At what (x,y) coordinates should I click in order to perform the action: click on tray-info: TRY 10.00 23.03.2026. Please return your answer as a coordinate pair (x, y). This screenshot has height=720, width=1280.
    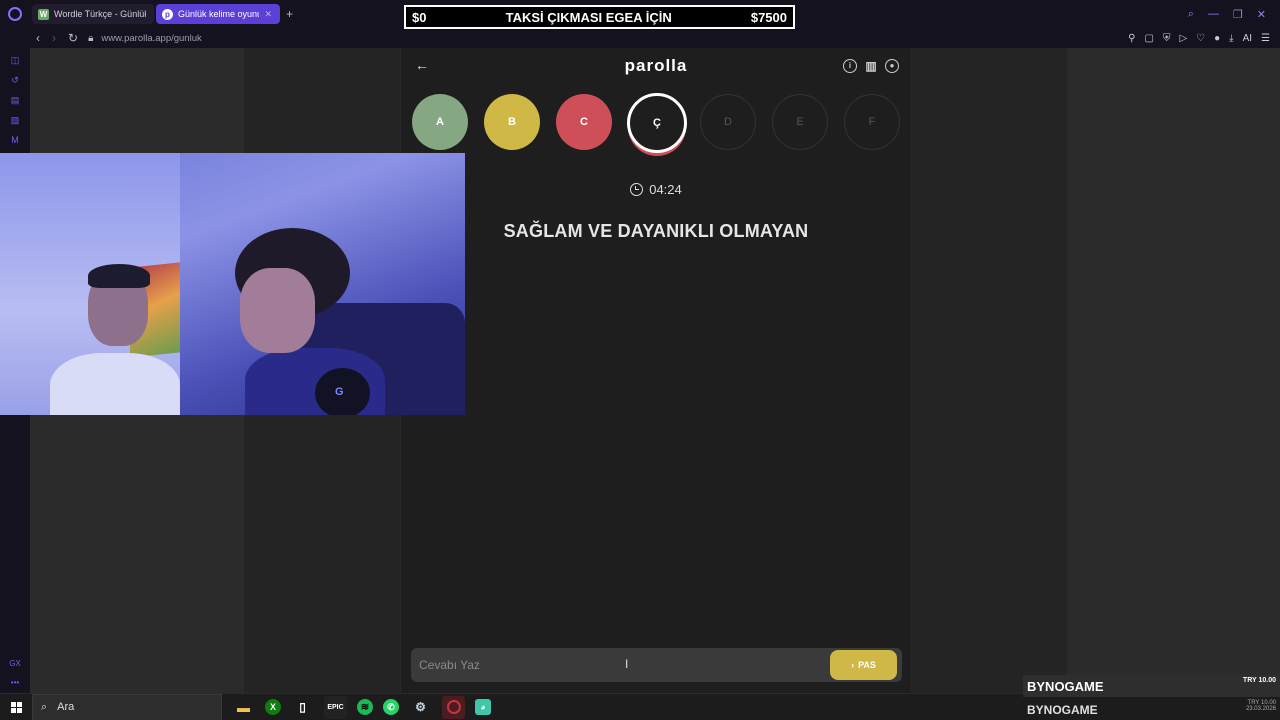
    Looking at the image, I should click on (1261, 706).